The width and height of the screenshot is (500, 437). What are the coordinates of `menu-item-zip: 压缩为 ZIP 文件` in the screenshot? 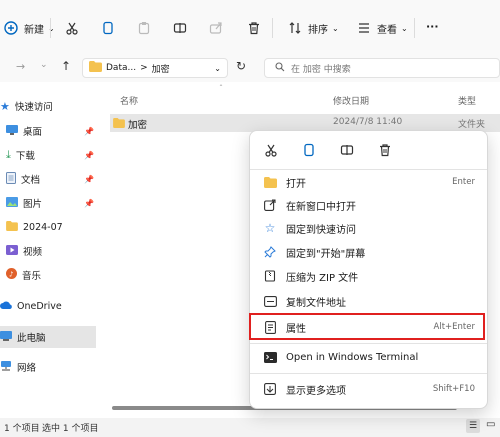 It's located at (368, 276).